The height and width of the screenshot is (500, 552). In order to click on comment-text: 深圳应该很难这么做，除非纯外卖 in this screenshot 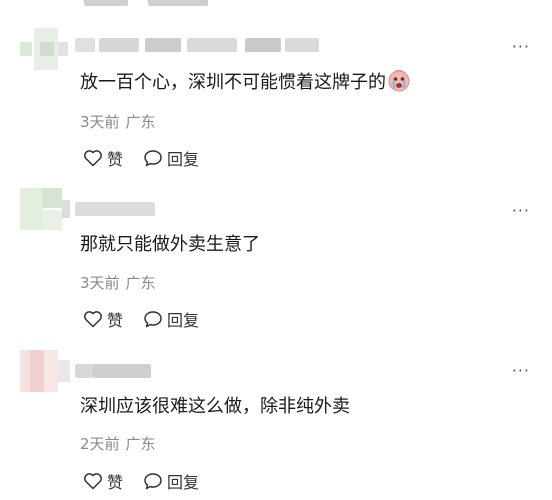, I will do `click(215, 406)`.